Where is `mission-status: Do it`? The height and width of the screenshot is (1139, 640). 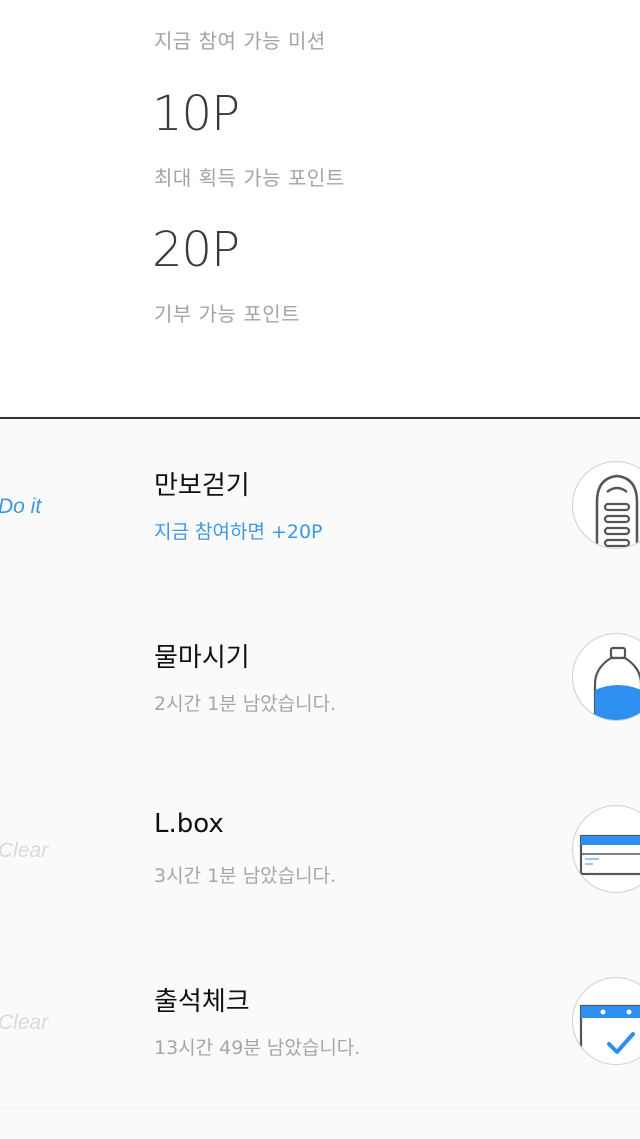
mission-status: Do it is located at coordinates (20, 507).